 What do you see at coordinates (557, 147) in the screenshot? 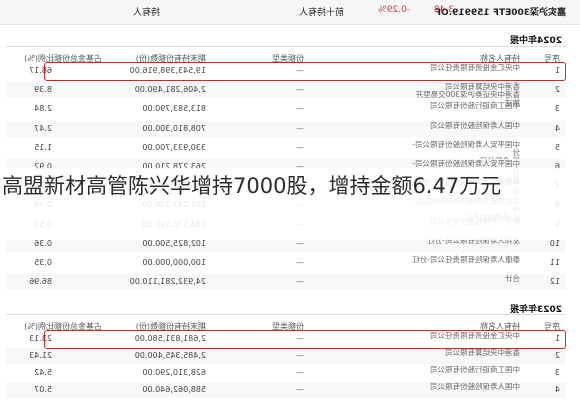
I see `row-seq: 5` at bounding box center [557, 147].